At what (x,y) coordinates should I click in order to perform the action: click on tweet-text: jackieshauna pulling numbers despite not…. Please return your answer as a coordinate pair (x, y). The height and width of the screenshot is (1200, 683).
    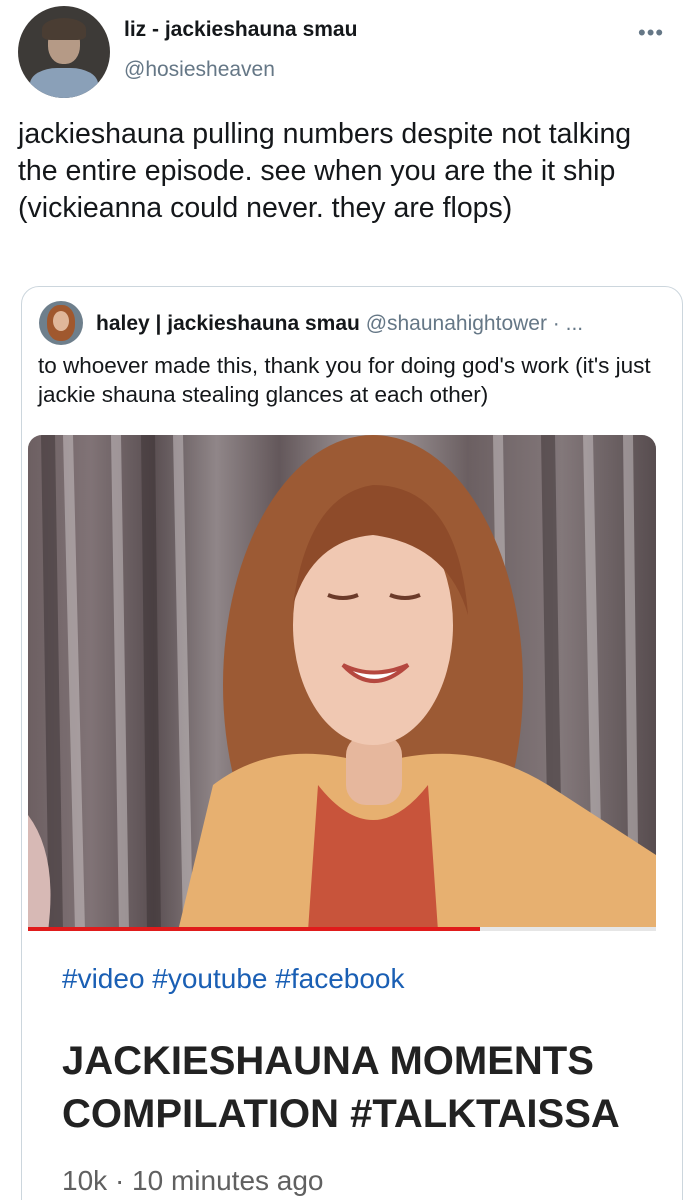
    Looking at the image, I should click on (325, 171).